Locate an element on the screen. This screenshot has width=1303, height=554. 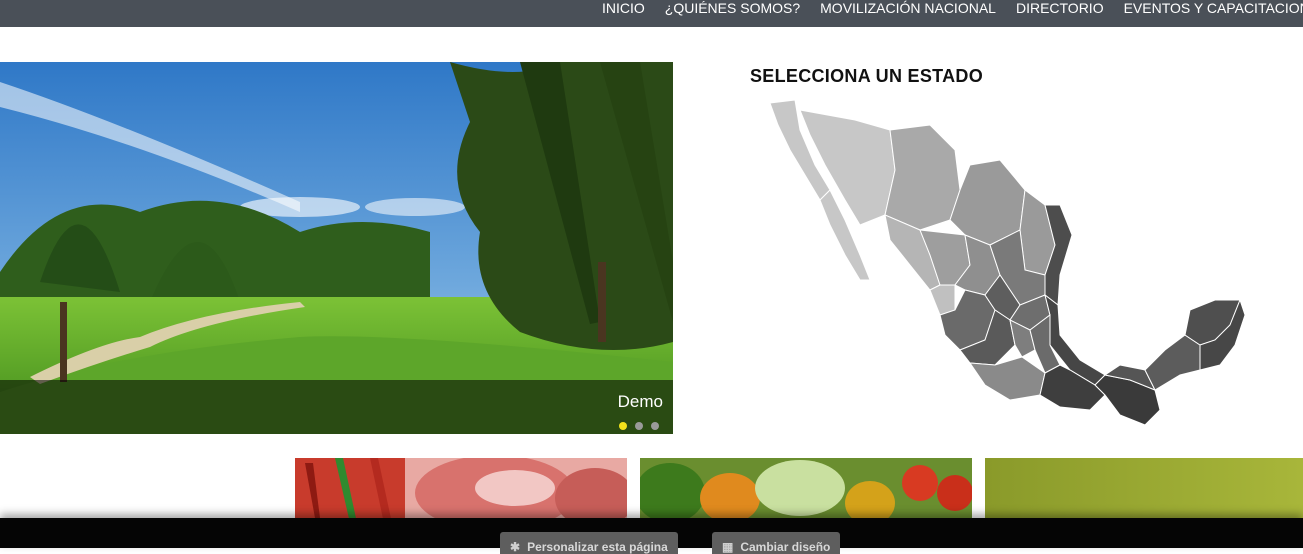
map-title: SELECCIONA UN ESTADO is located at coordinates (867, 76).